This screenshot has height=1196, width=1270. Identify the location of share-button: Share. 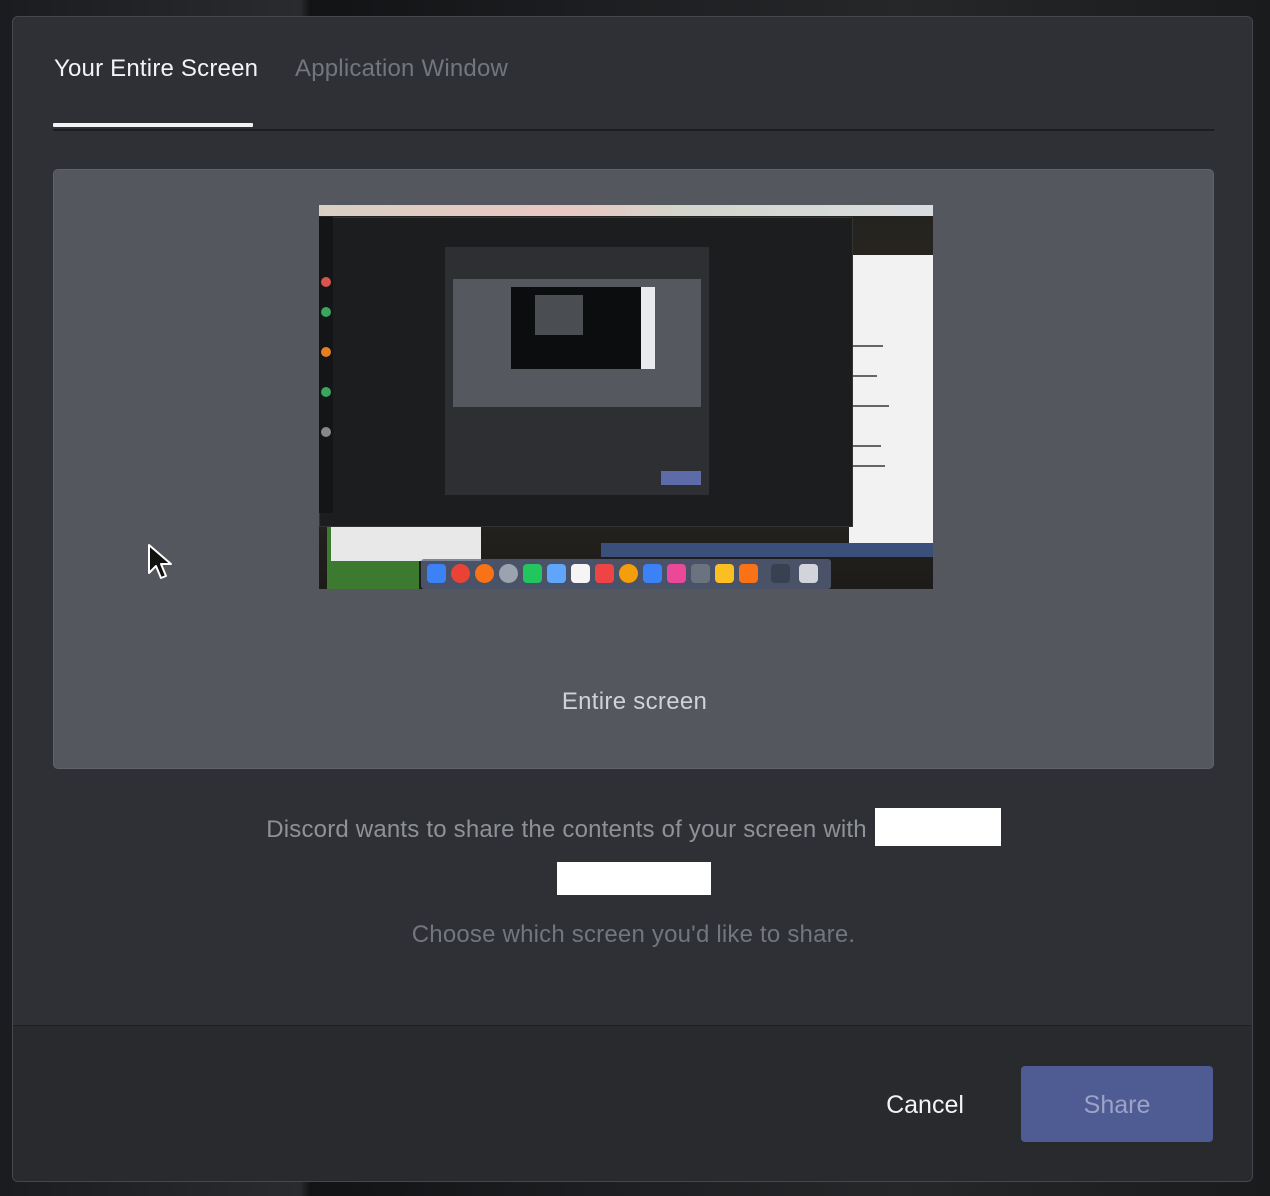
(1117, 1104).